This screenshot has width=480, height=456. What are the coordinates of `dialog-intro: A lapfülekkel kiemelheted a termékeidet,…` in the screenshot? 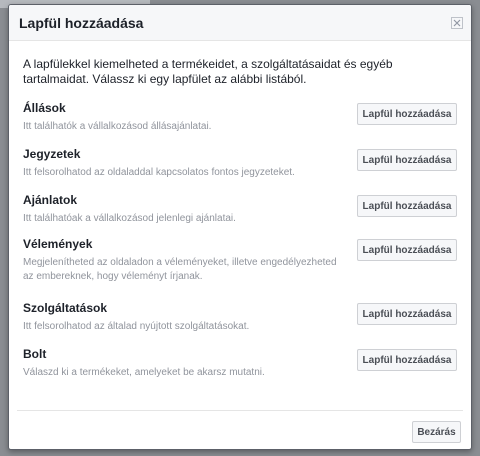 It's located at (208, 71).